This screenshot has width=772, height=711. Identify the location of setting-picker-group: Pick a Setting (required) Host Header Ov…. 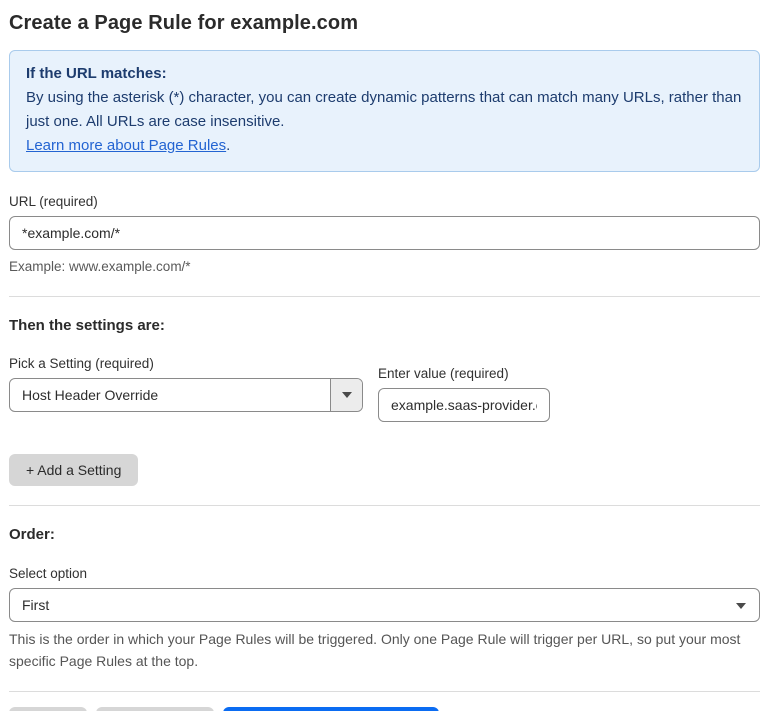
(186, 384).